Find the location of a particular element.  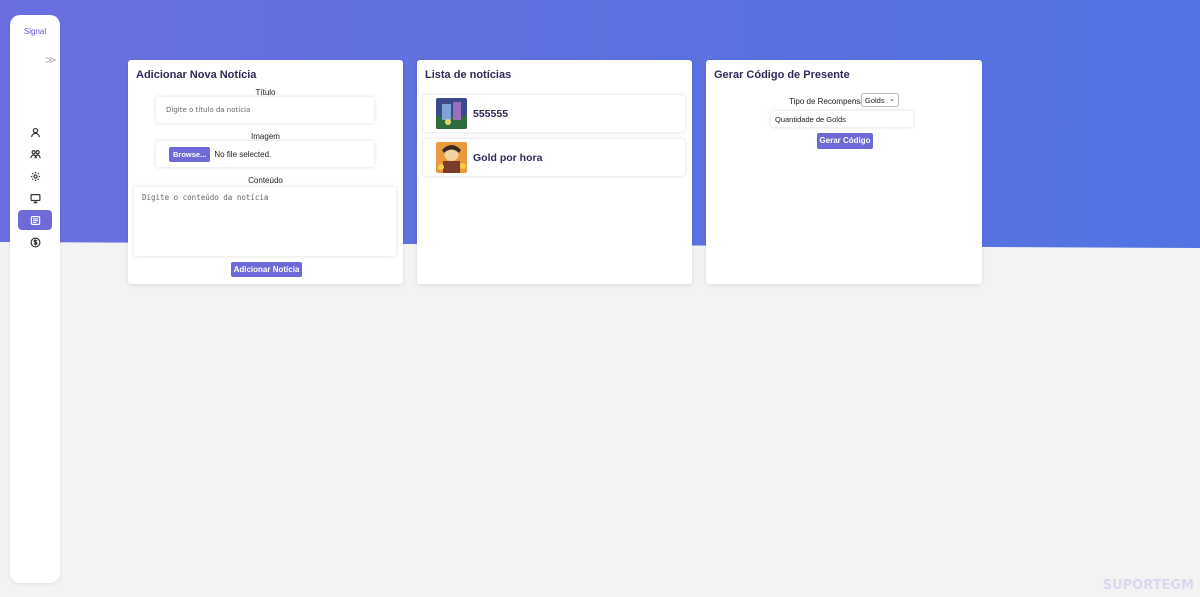

add-news-title: Adicionar Nova Notícia is located at coordinates (196, 75).